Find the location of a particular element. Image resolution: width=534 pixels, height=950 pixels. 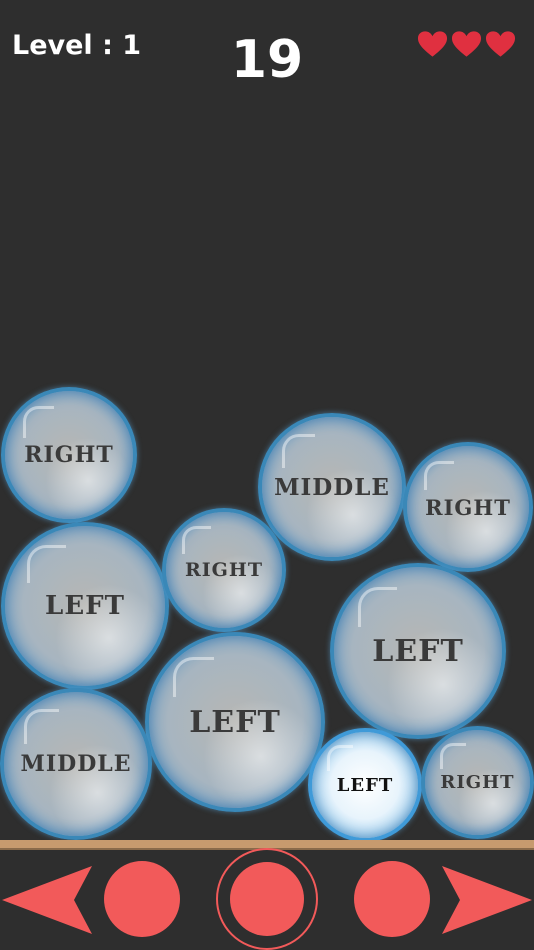

selected-circle-icon is located at coordinates (267, 899).